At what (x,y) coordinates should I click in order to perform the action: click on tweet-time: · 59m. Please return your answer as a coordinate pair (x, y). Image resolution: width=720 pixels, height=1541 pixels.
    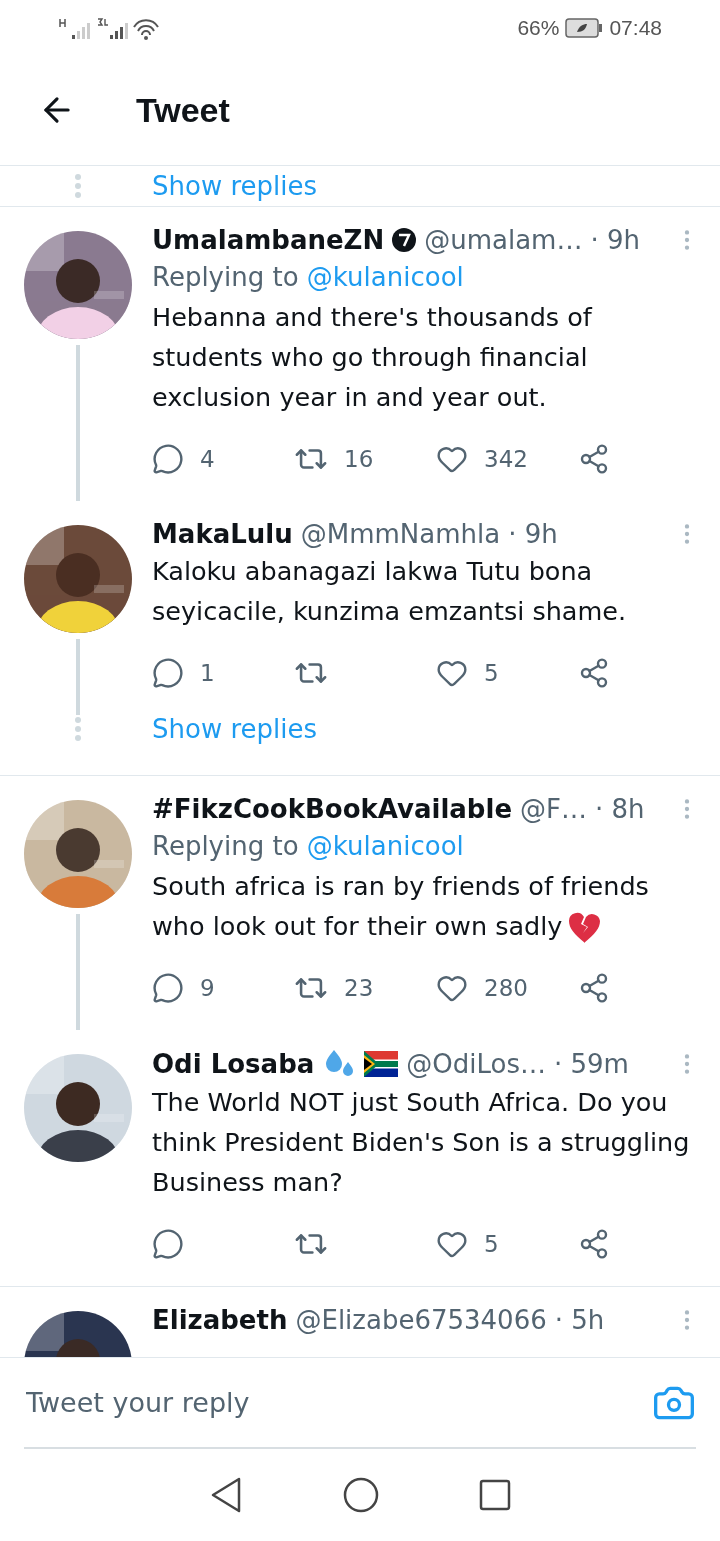
    Looking at the image, I should click on (591, 1064).